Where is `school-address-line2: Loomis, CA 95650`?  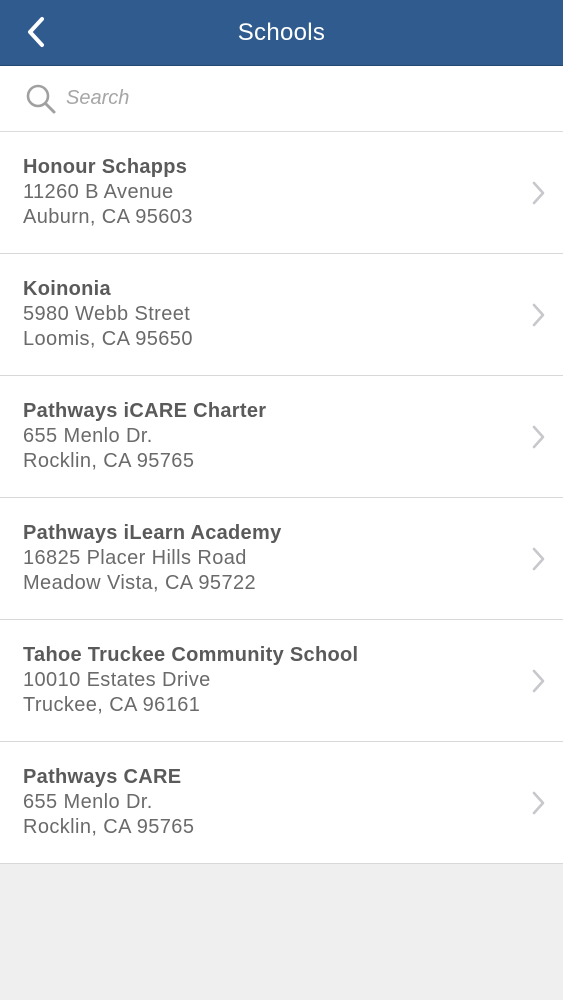
school-address-line2: Loomis, CA 95650 is located at coordinates (108, 339).